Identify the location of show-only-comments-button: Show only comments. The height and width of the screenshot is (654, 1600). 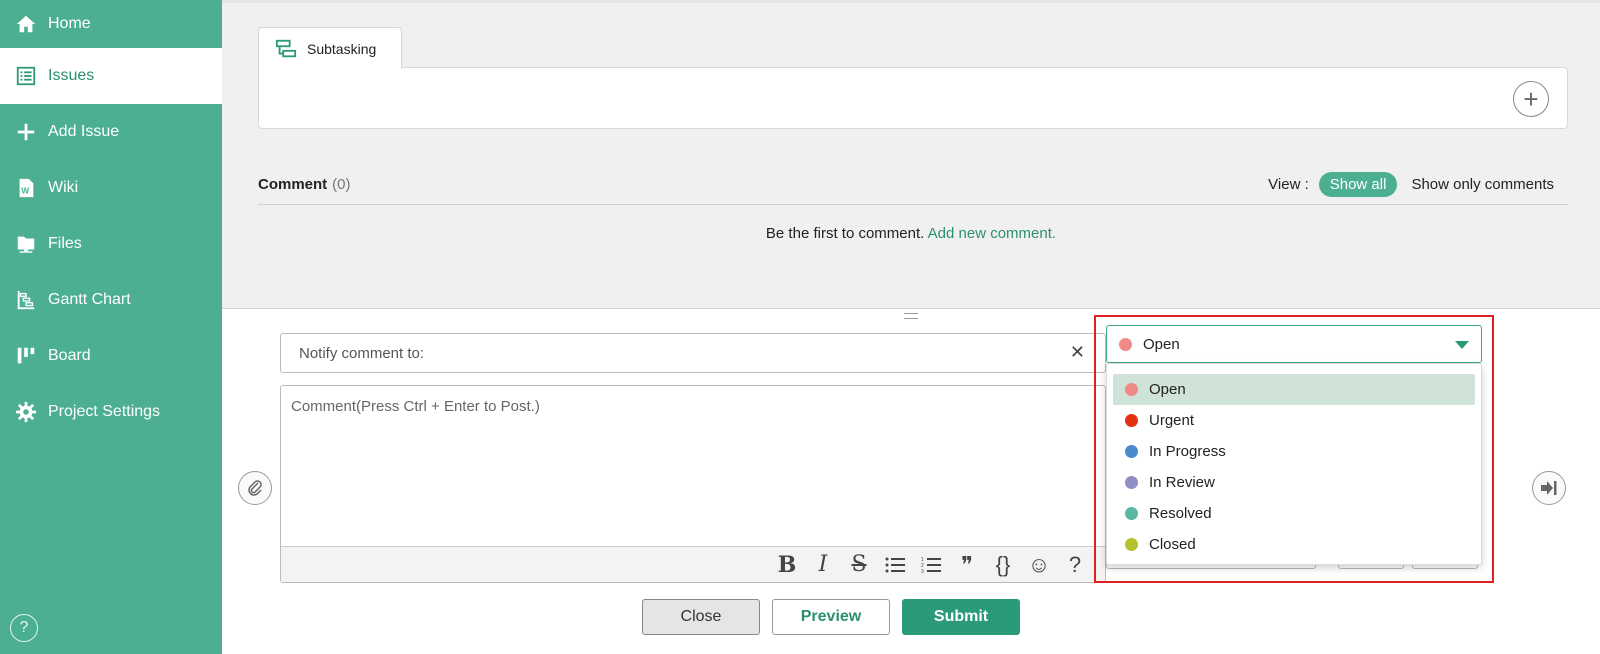
(1482, 184).